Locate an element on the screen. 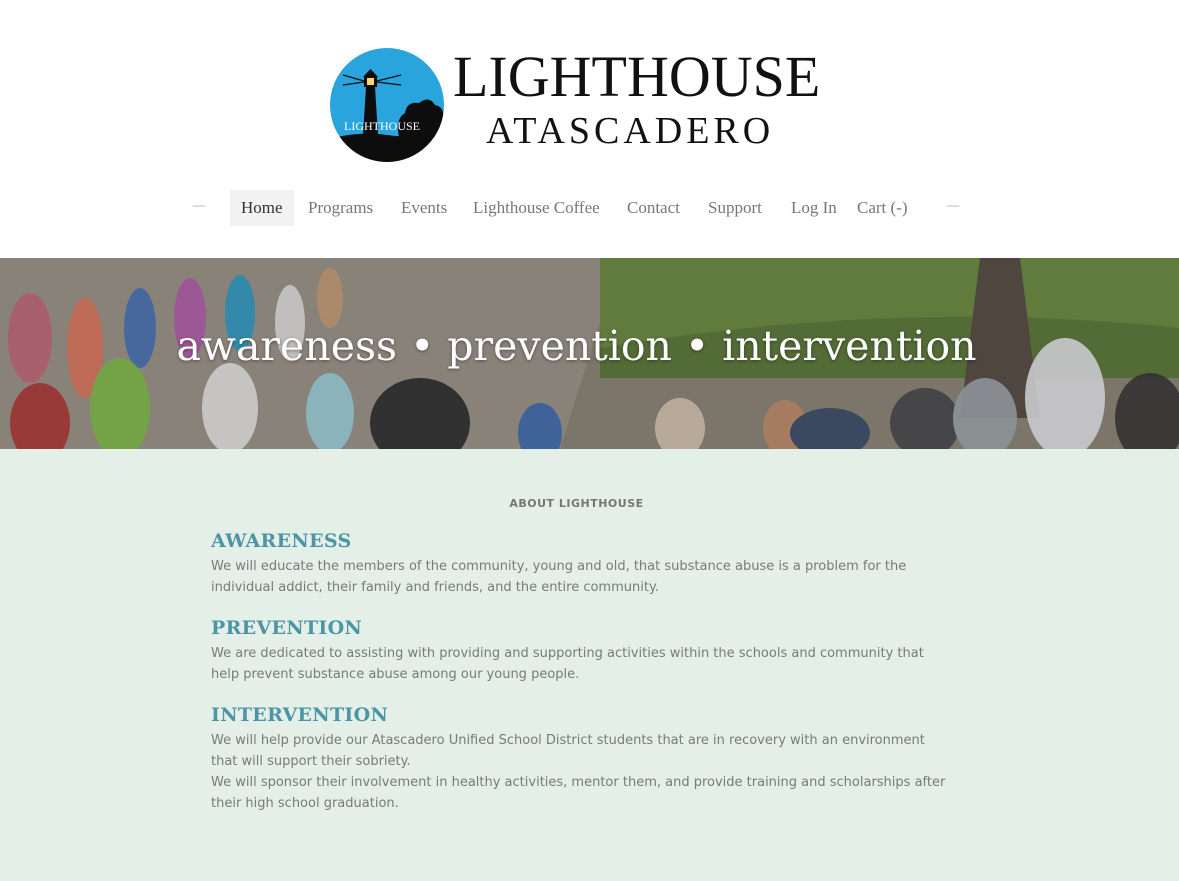  nav-item-contact: Contact is located at coordinates (653, 208).